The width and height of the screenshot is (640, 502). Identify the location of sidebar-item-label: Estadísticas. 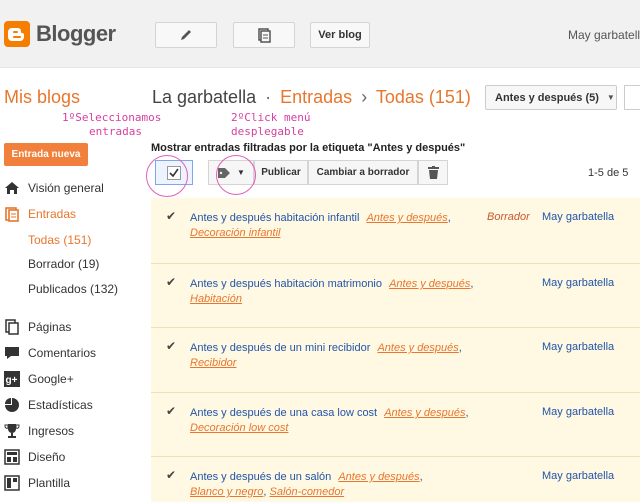
(60, 405).